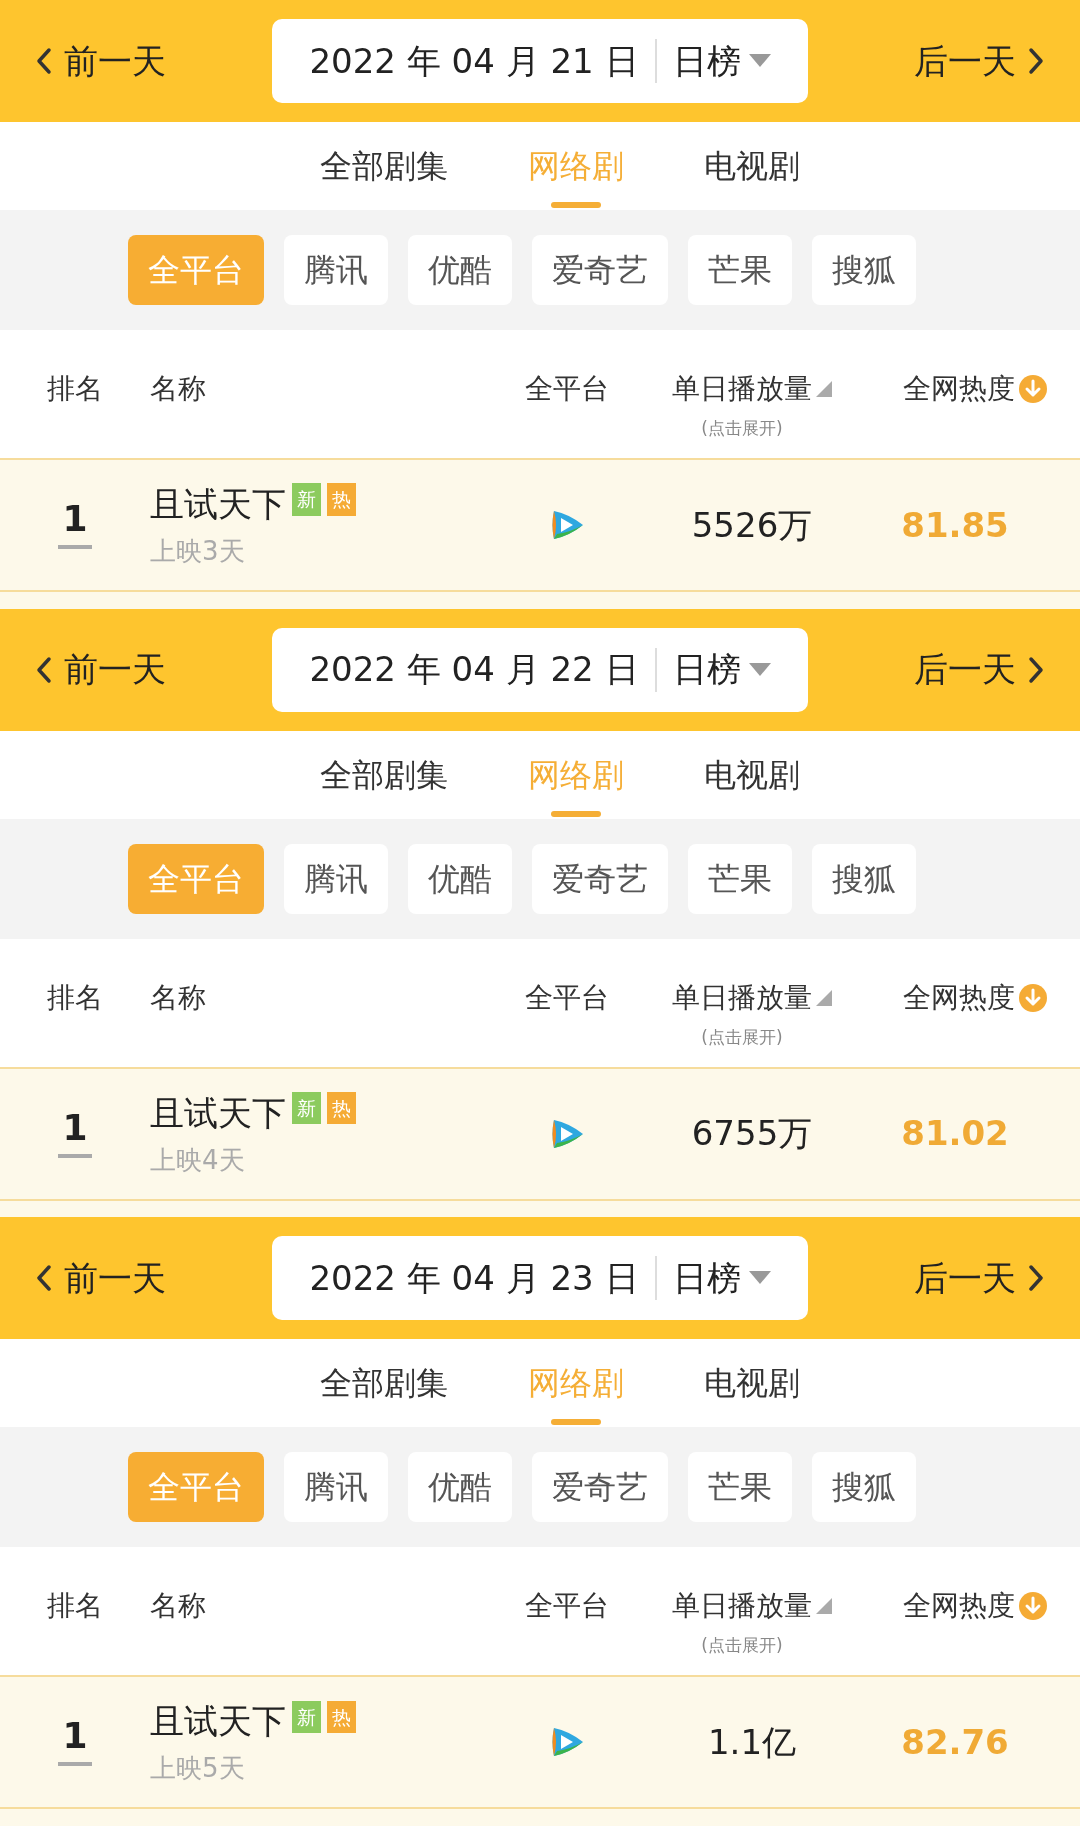  Describe the element at coordinates (474, 61) in the screenshot. I see `date-text: 2022 年 04 月 21 日` at that location.